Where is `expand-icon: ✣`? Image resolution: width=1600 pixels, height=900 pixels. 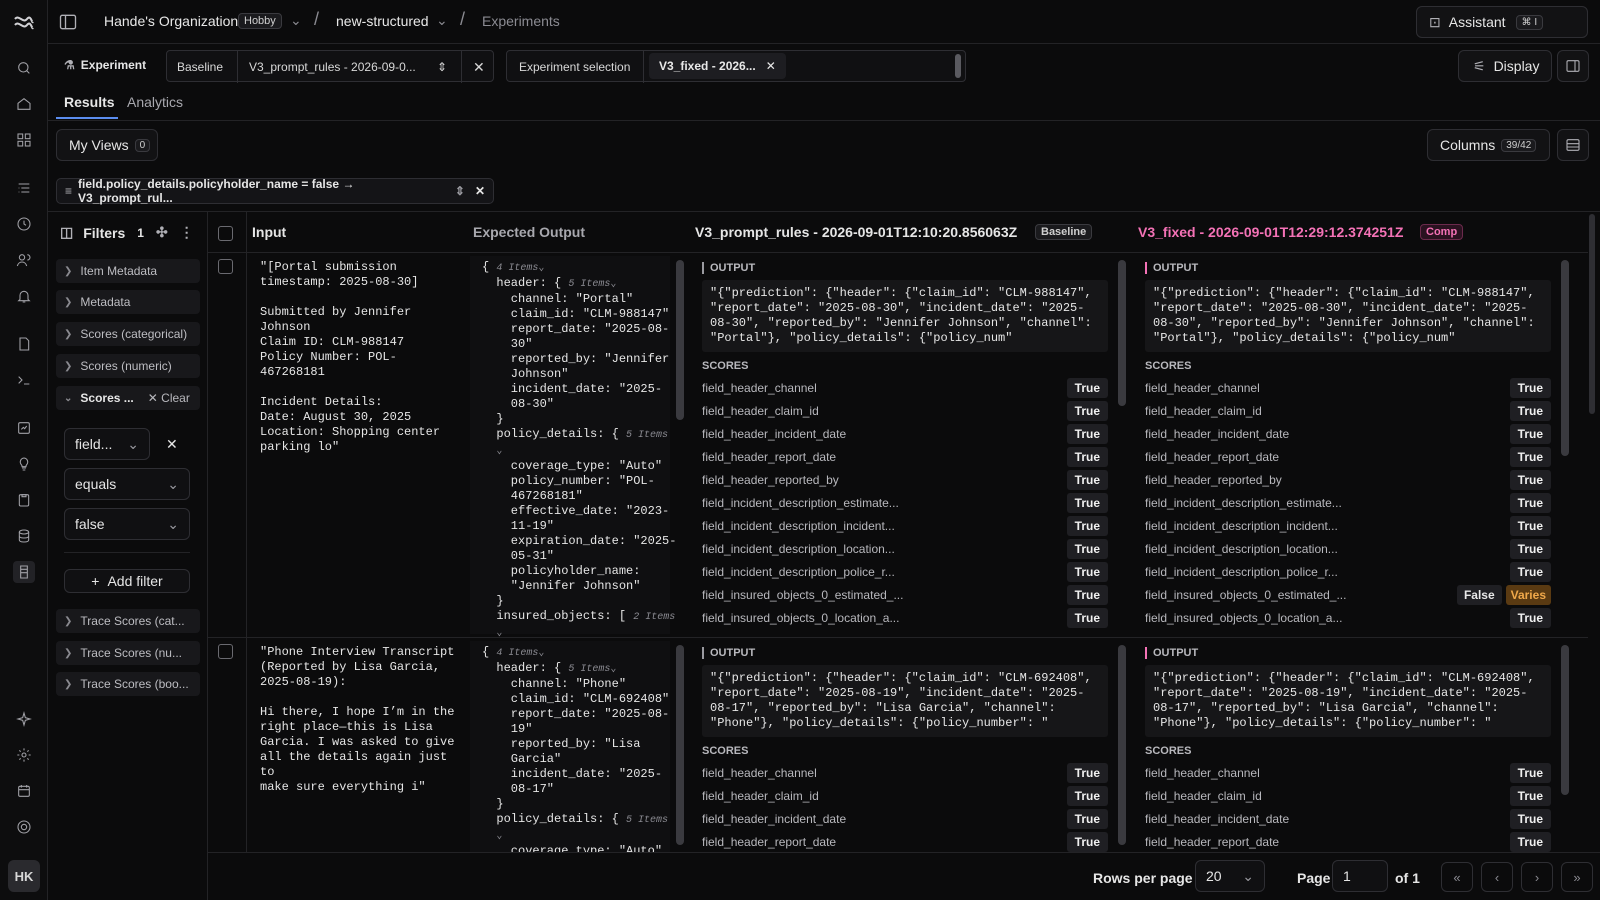
expand-icon: ✣ is located at coordinates (162, 232).